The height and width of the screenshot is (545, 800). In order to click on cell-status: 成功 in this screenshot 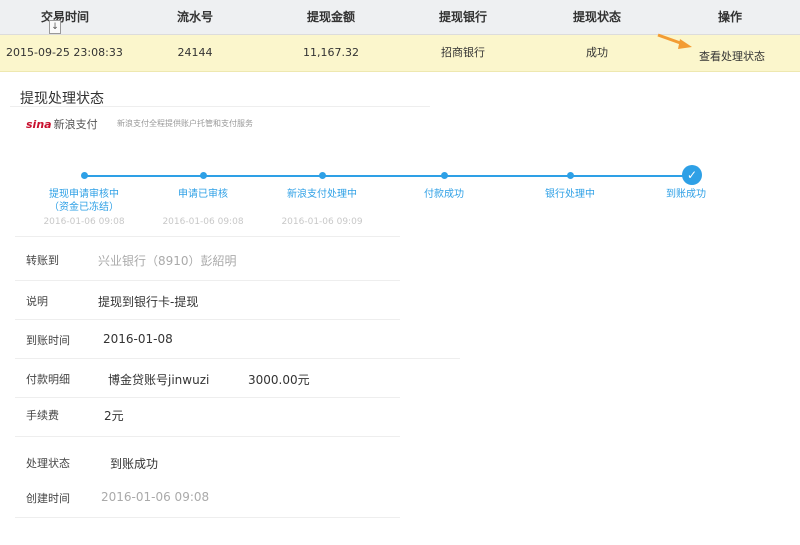, I will do `click(597, 52)`.